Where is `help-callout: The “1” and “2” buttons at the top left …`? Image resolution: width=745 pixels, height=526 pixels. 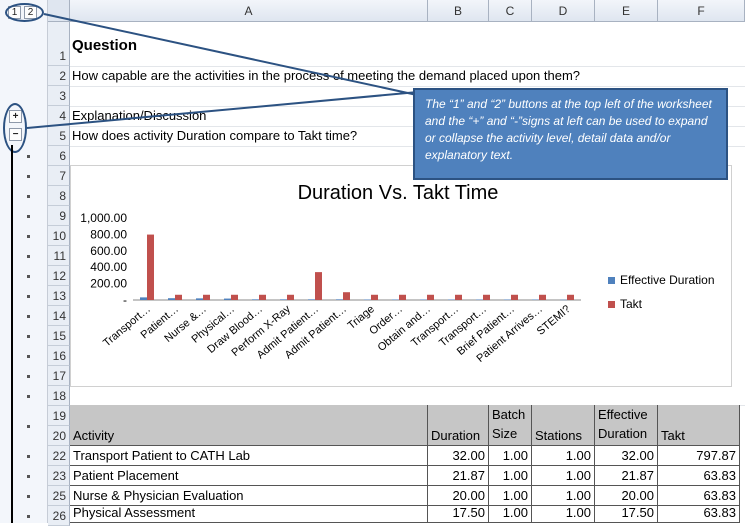 help-callout: The “1” and “2” buttons at the top left … is located at coordinates (570, 134).